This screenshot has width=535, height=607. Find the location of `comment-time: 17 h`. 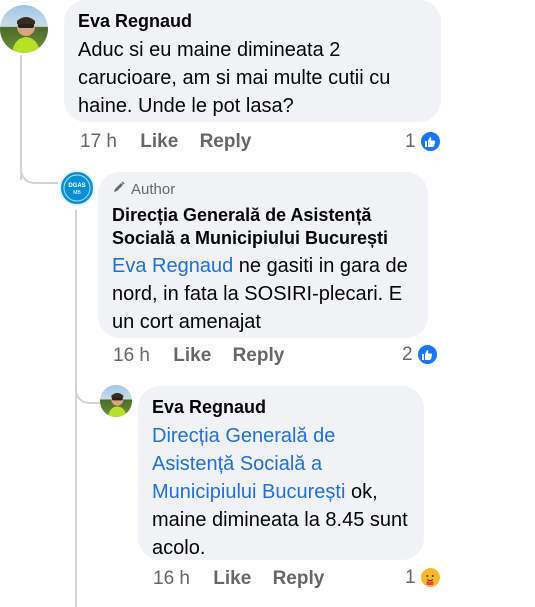

comment-time: 17 h is located at coordinates (98, 141).